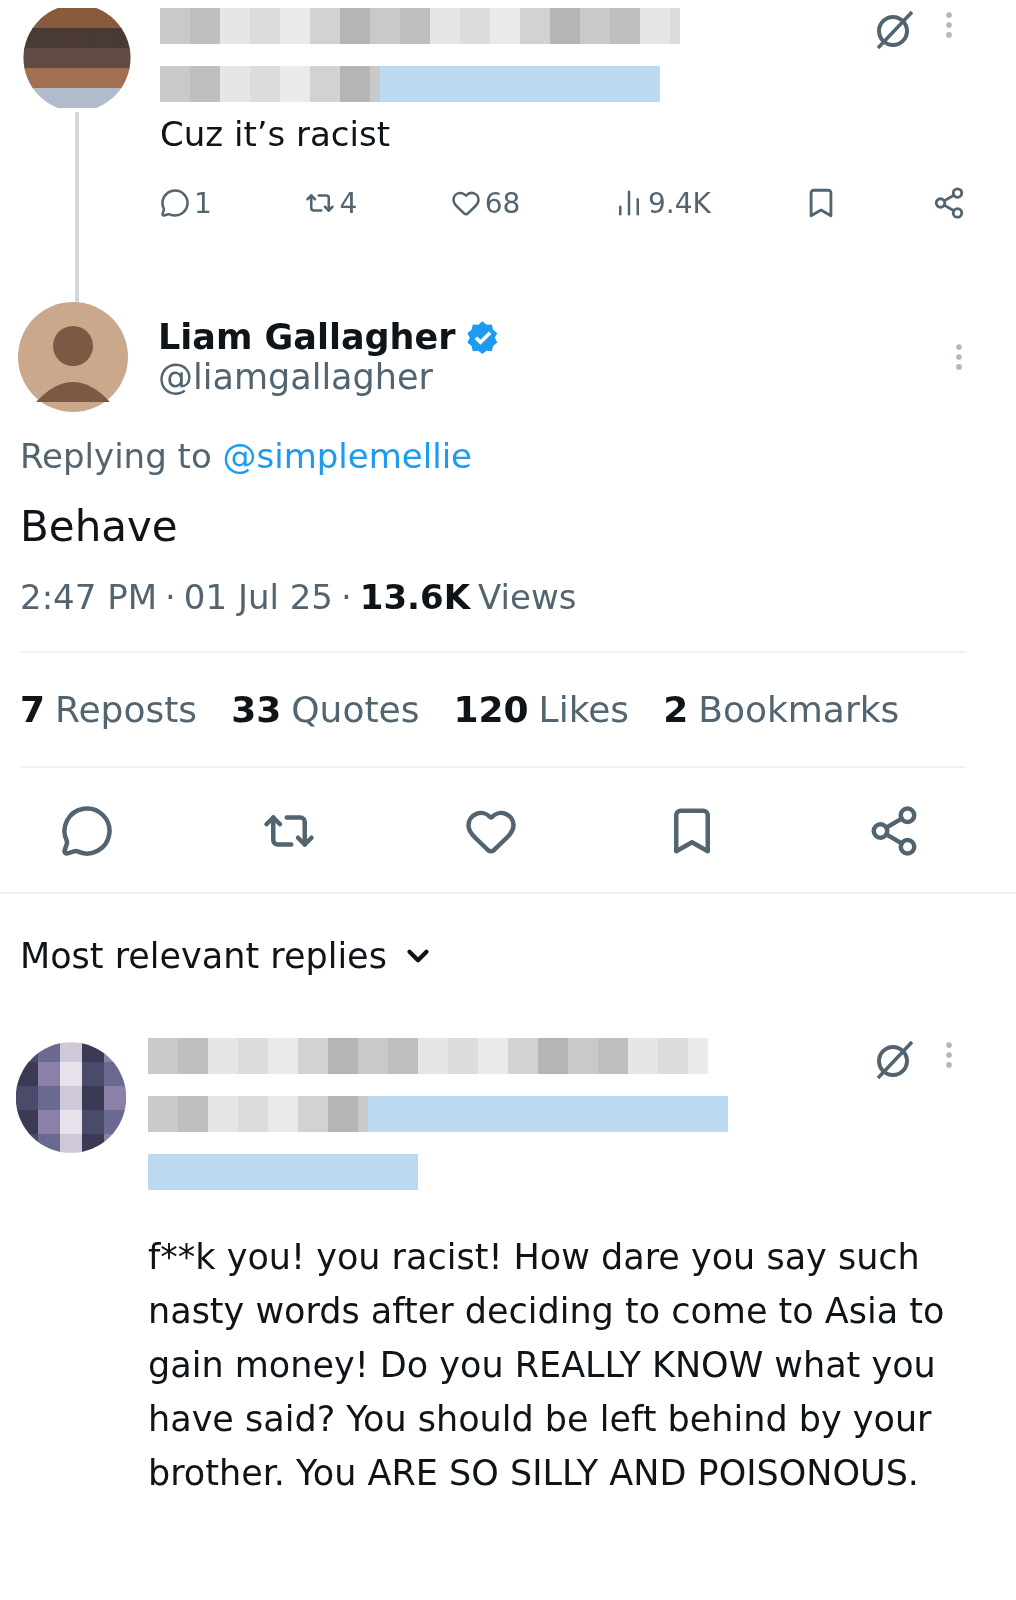 The width and height of the screenshot is (1016, 1600). I want to click on timestamp-text: Views, so click(527, 596).